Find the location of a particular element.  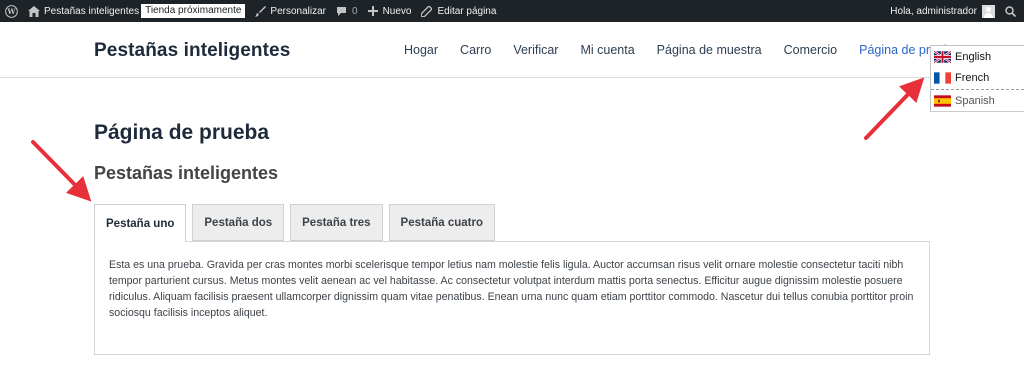

spain-flag-icon is located at coordinates (942, 100).